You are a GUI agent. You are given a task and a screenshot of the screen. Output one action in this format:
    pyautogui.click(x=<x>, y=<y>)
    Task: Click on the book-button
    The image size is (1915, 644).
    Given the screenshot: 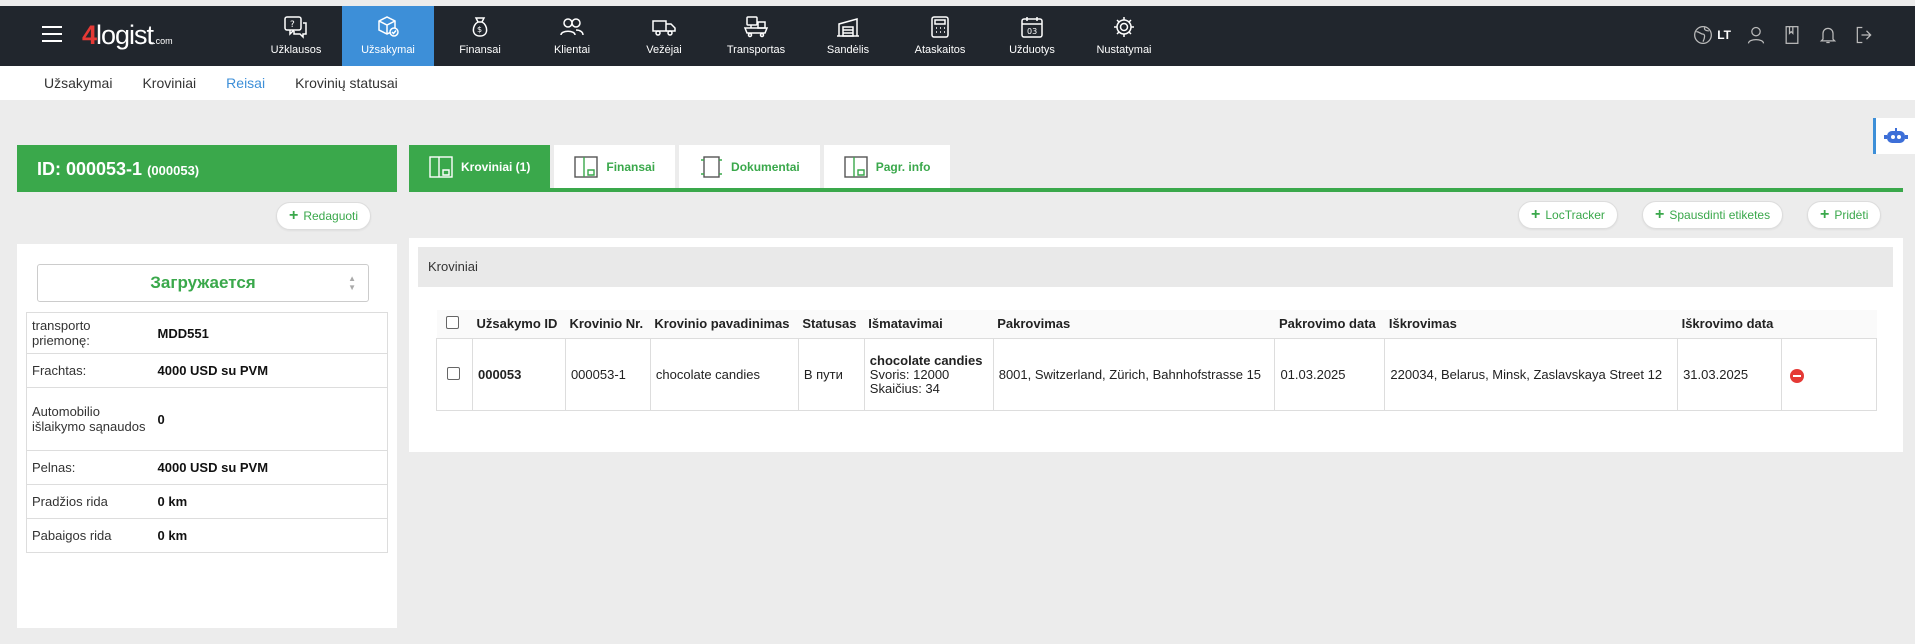 What is the action you would take?
    pyautogui.click(x=1792, y=35)
    